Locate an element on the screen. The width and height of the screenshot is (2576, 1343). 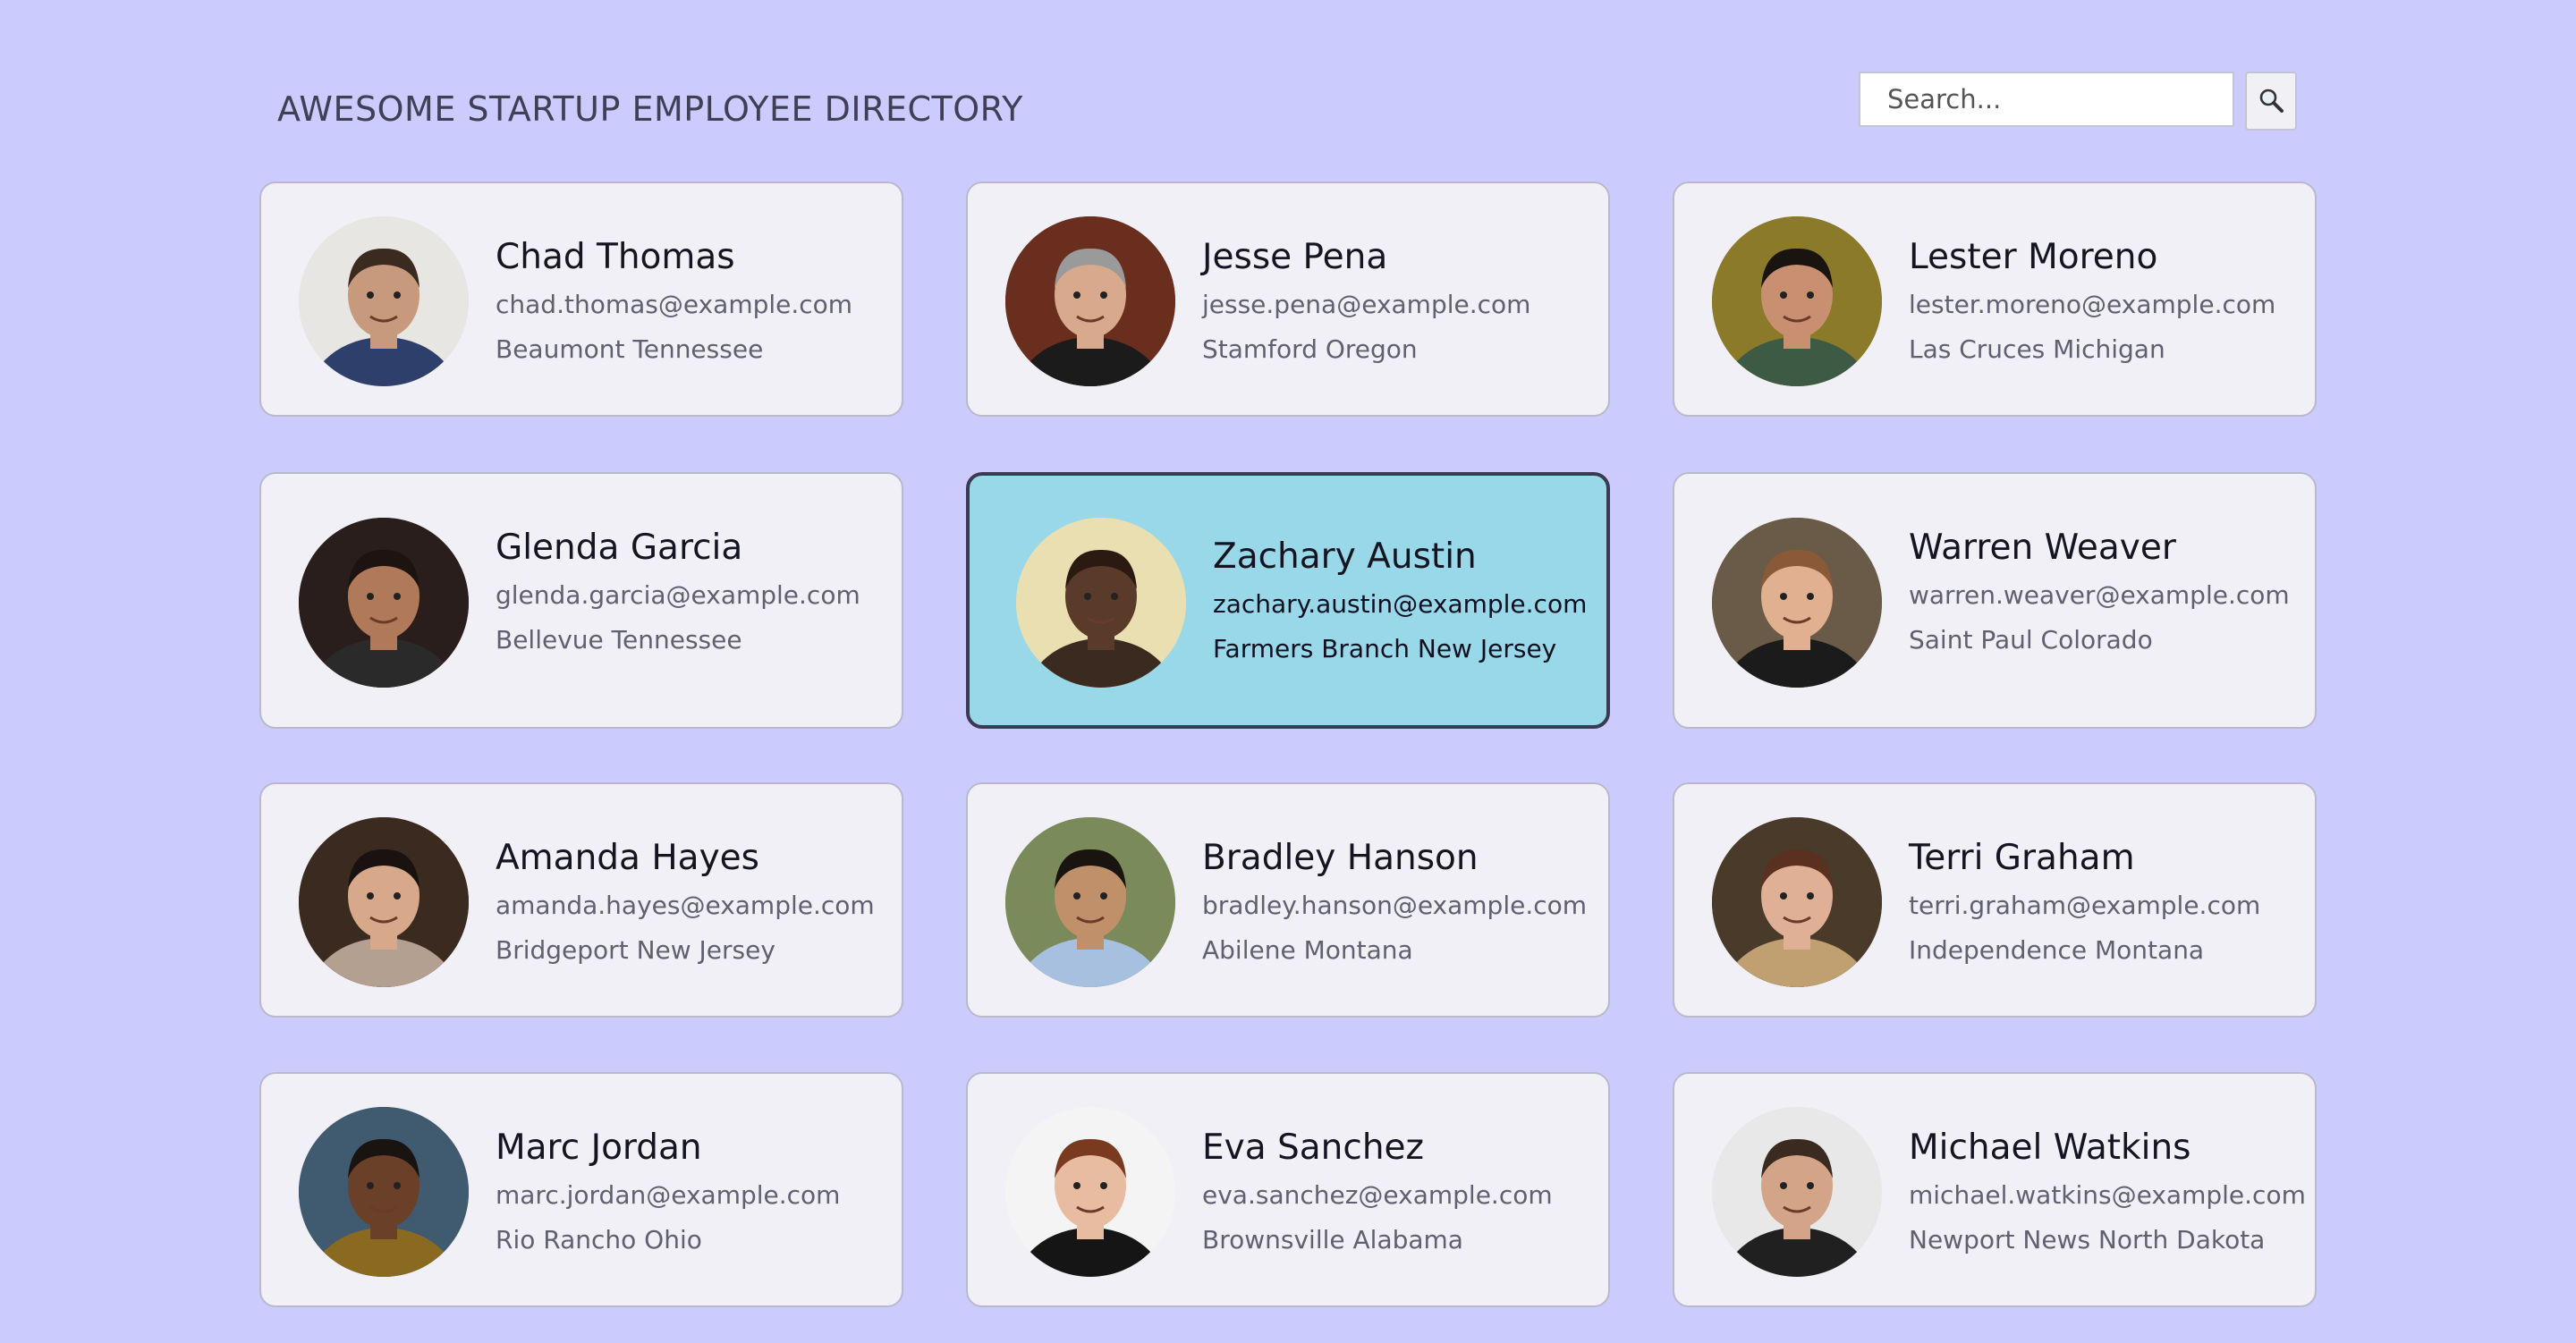
employee-email: eva.sanchez@example.com is located at coordinates (1377, 1195).